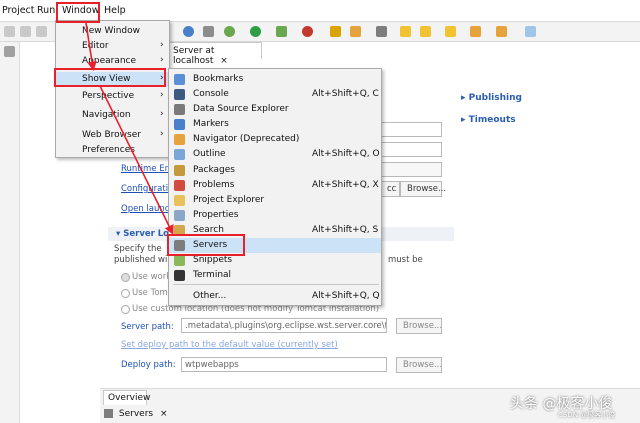  What do you see at coordinates (129, 128) in the screenshot?
I see `annotation-arrows` at bounding box center [129, 128].